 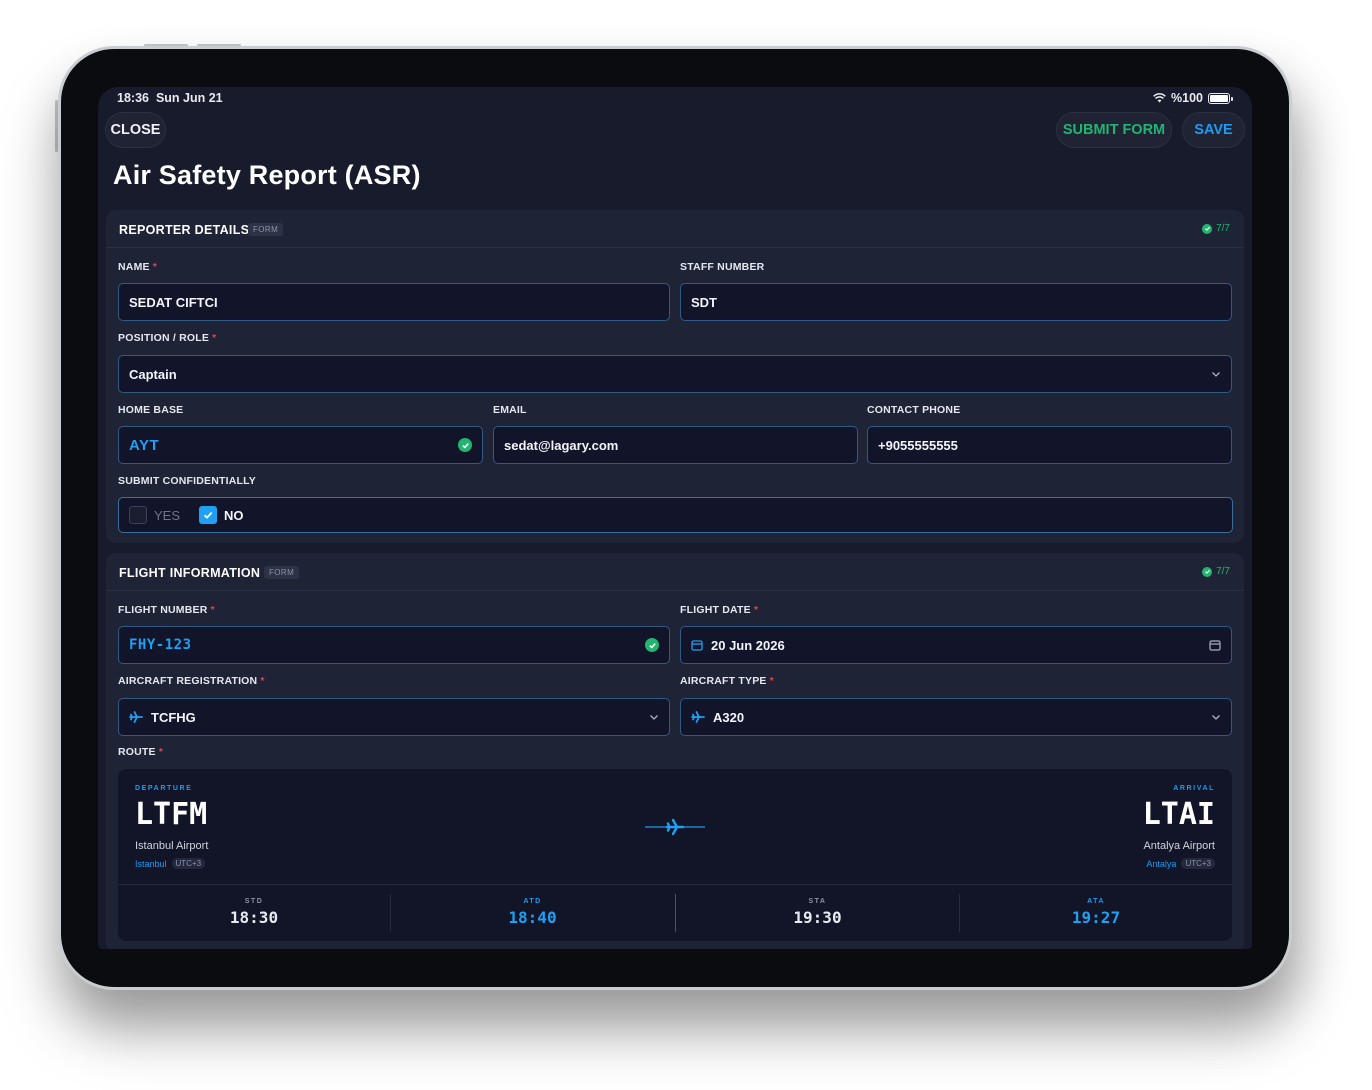 I want to click on contact-phone-label: CONTACT PHONE, so click(x=914, y=410).